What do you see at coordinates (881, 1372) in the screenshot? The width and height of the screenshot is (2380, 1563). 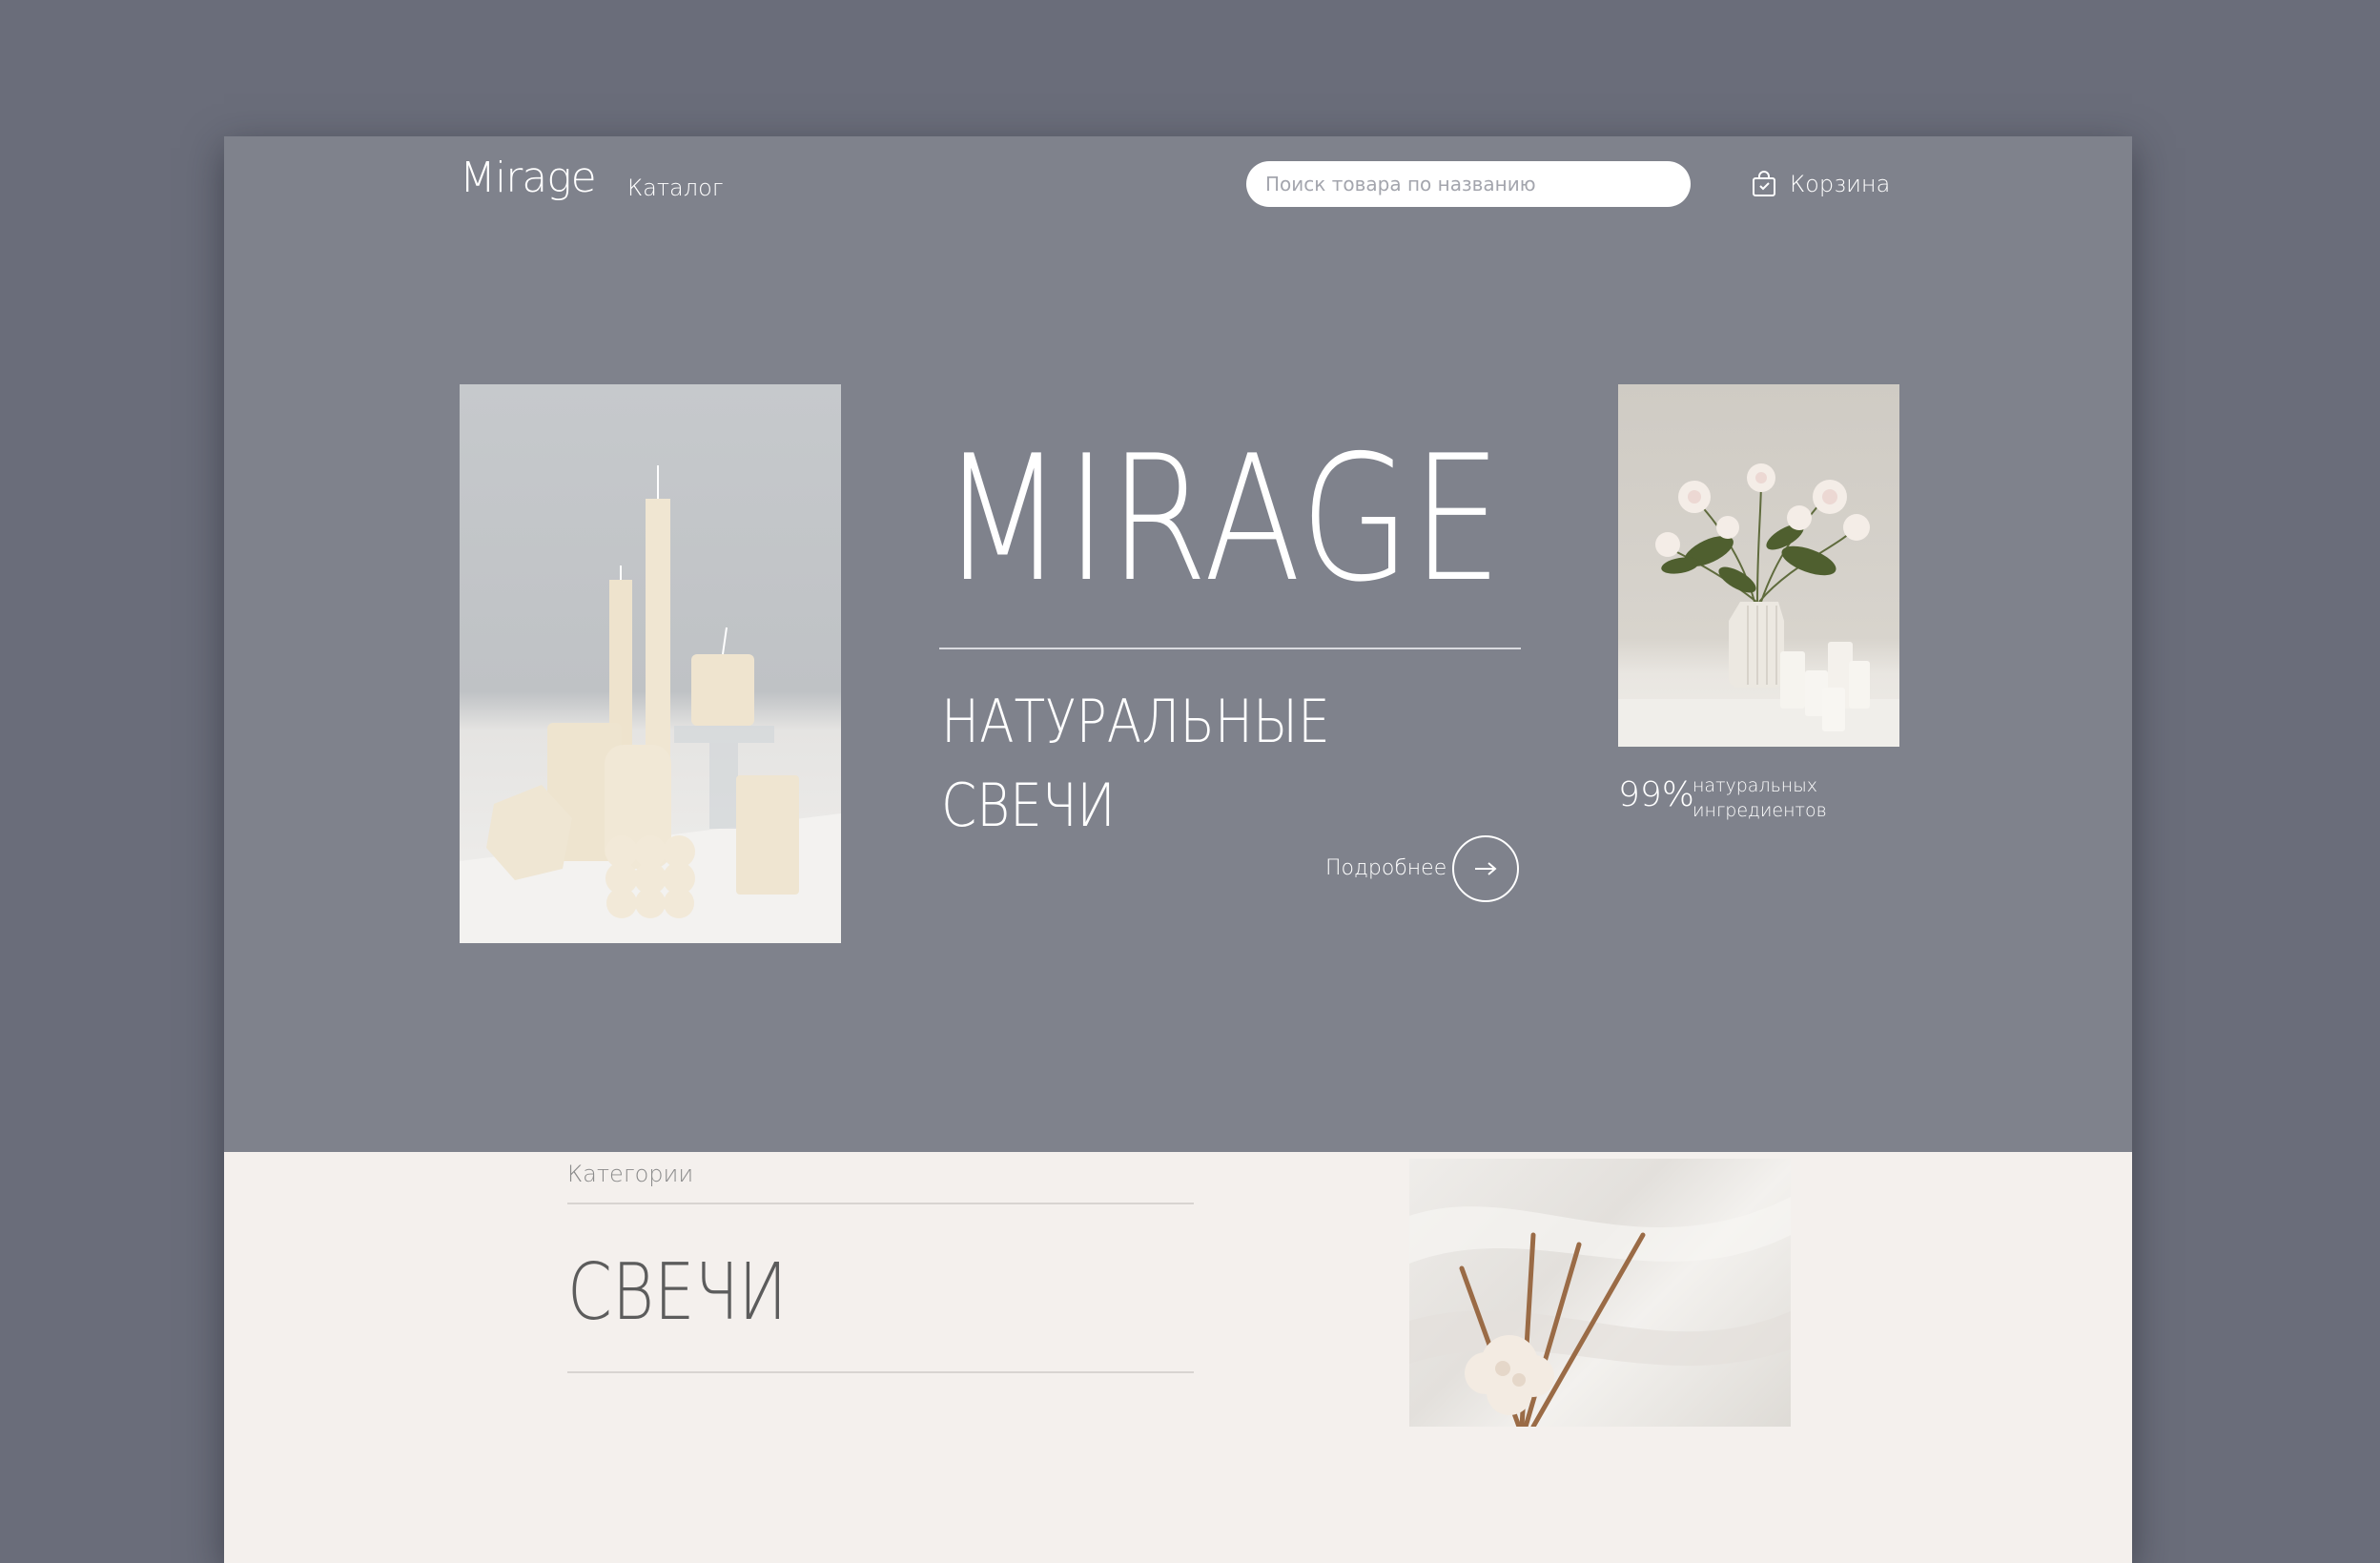 I see `categories-divider-bottom` at bounding box center [881, 1372].